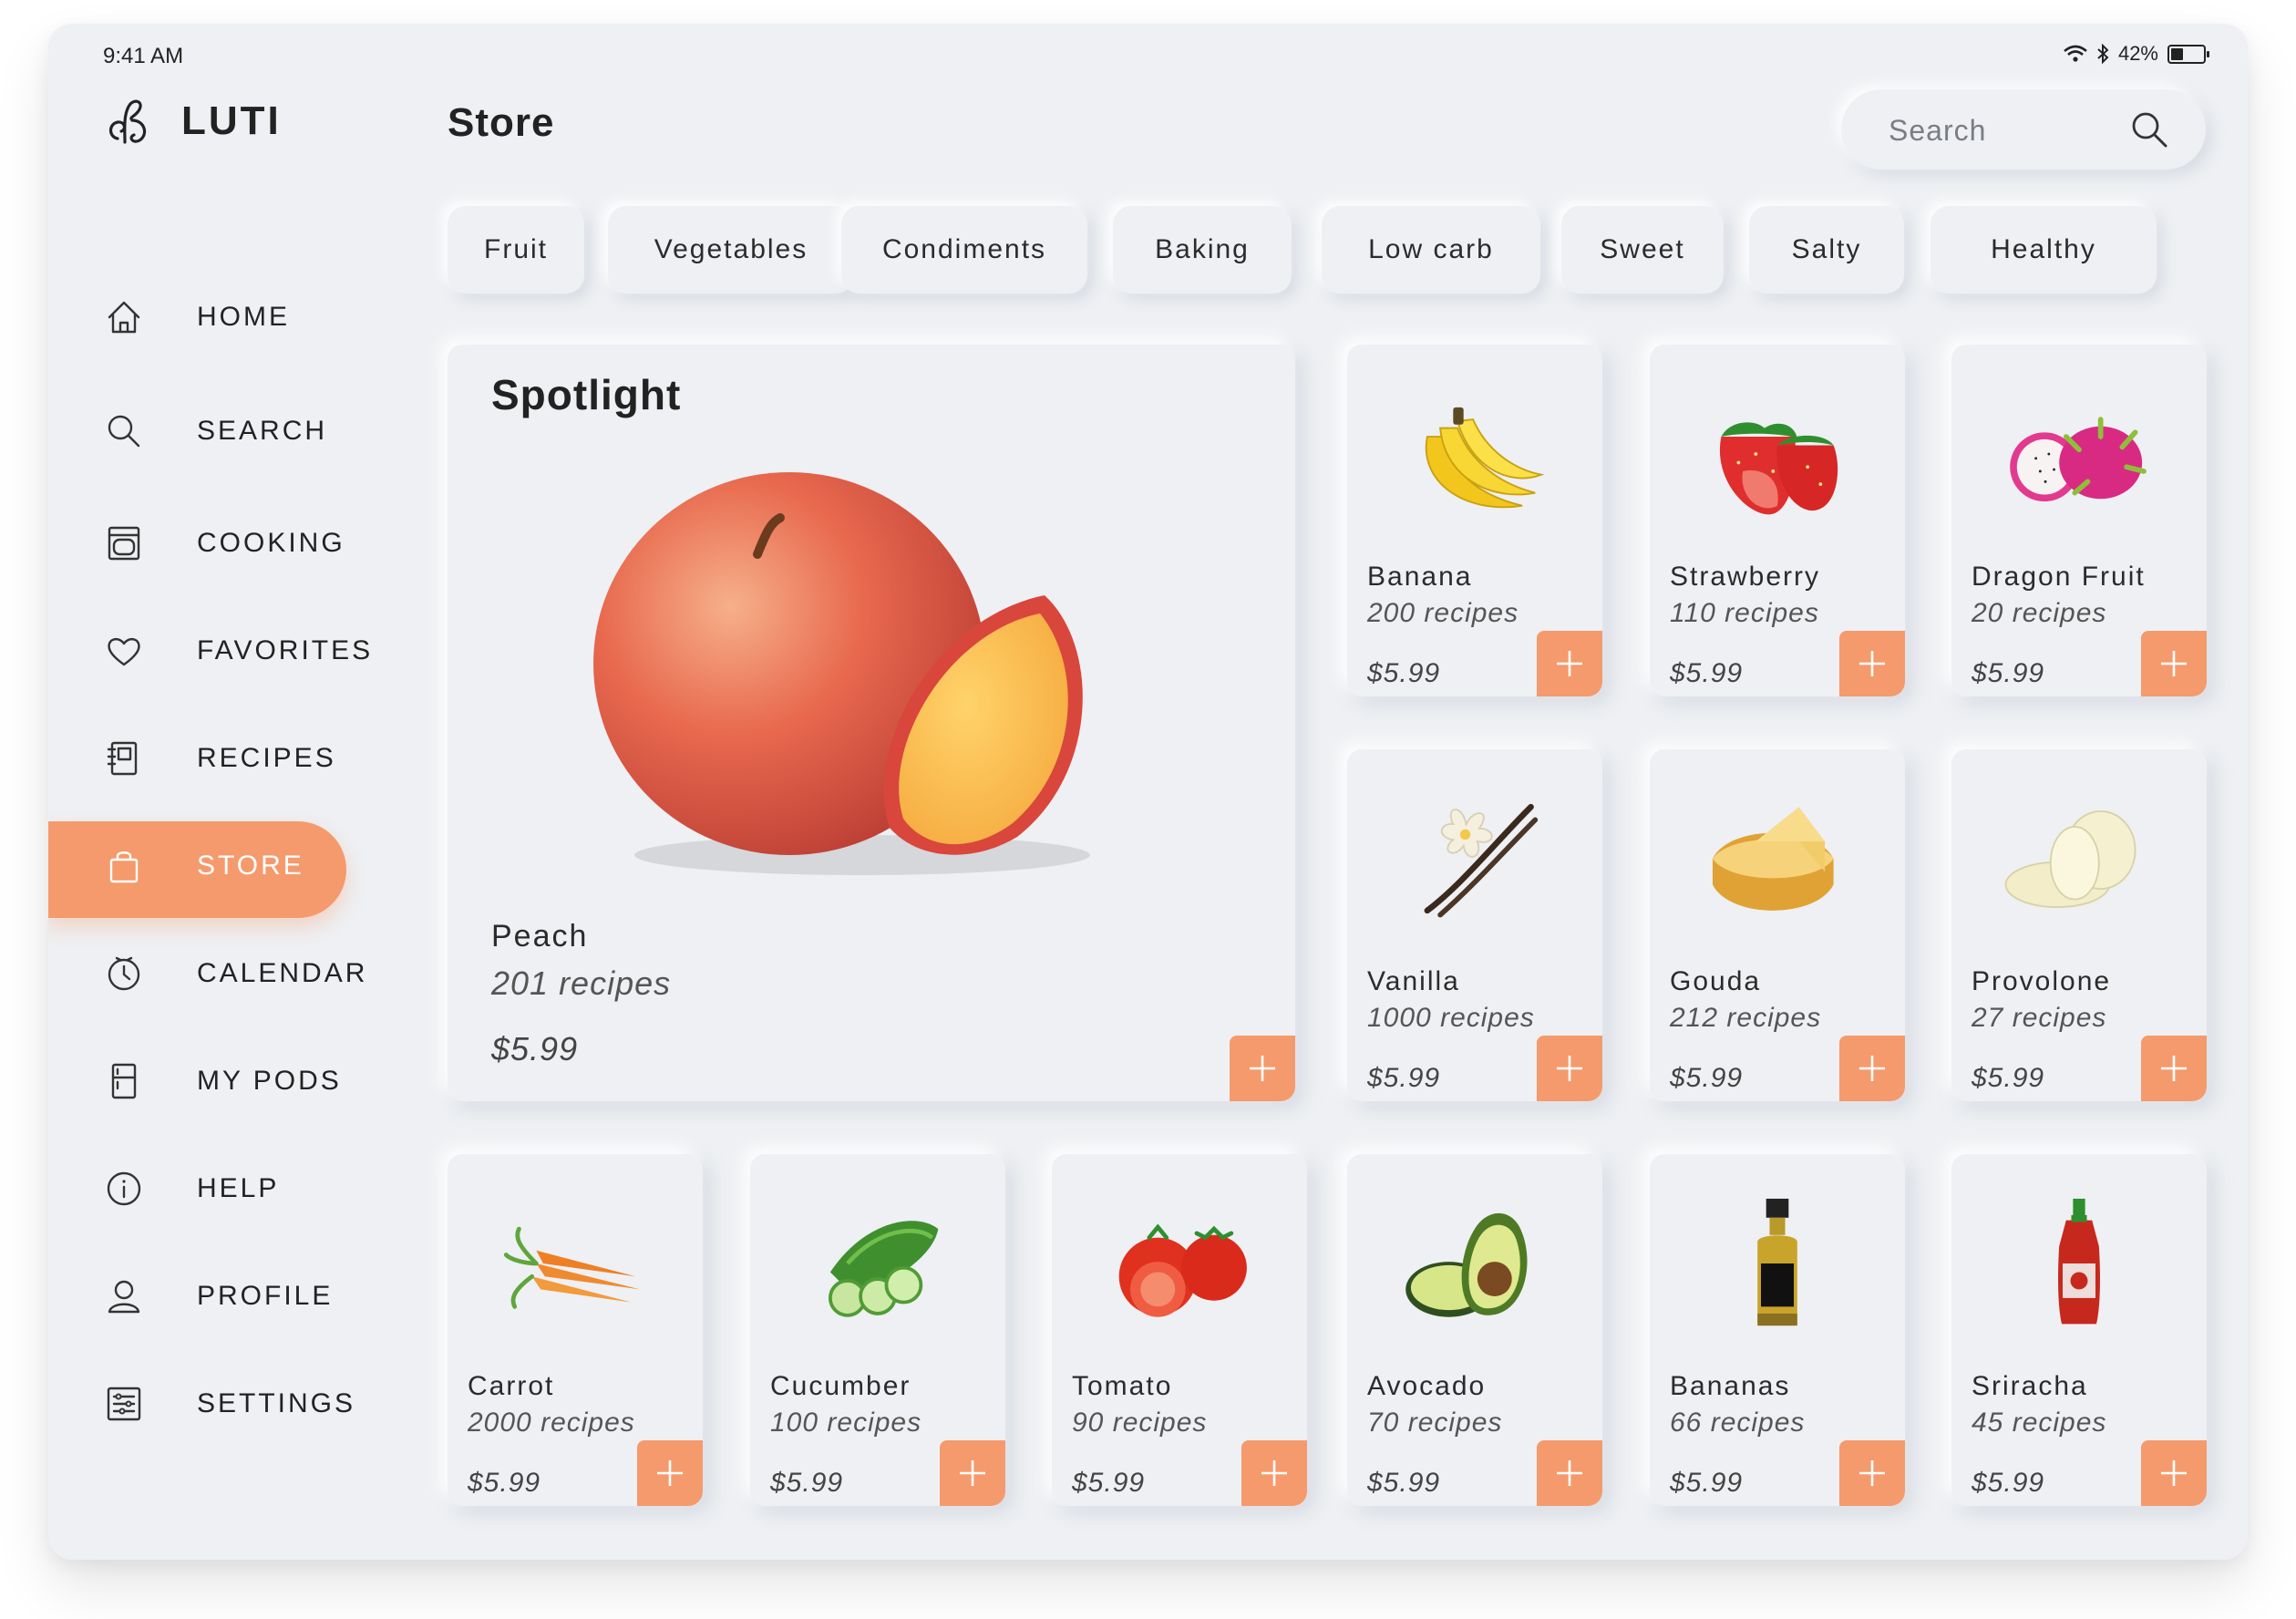 This screenshot has width=2296, height=1619. What do you see at coordinates (1485, 458) in the screenshot?
I see `banana-image` at bounding box center [1485, 458].